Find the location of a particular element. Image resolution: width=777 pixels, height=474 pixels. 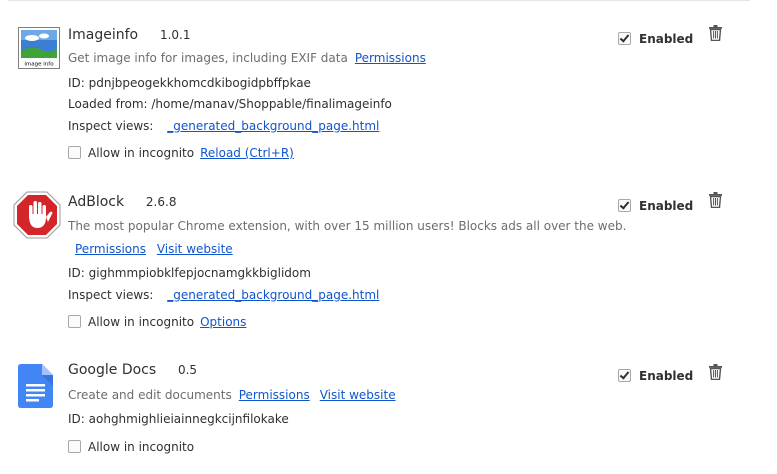

incognito-row: Allow in incognito Reload (Ctrl+R) is located at coordinates (181, 153).